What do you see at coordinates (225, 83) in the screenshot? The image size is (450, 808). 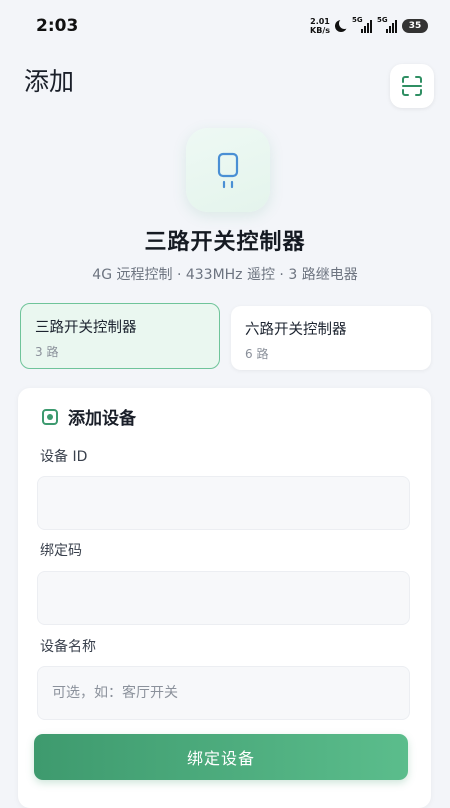 I see `header: 添加` at bounding box center [225, 83].